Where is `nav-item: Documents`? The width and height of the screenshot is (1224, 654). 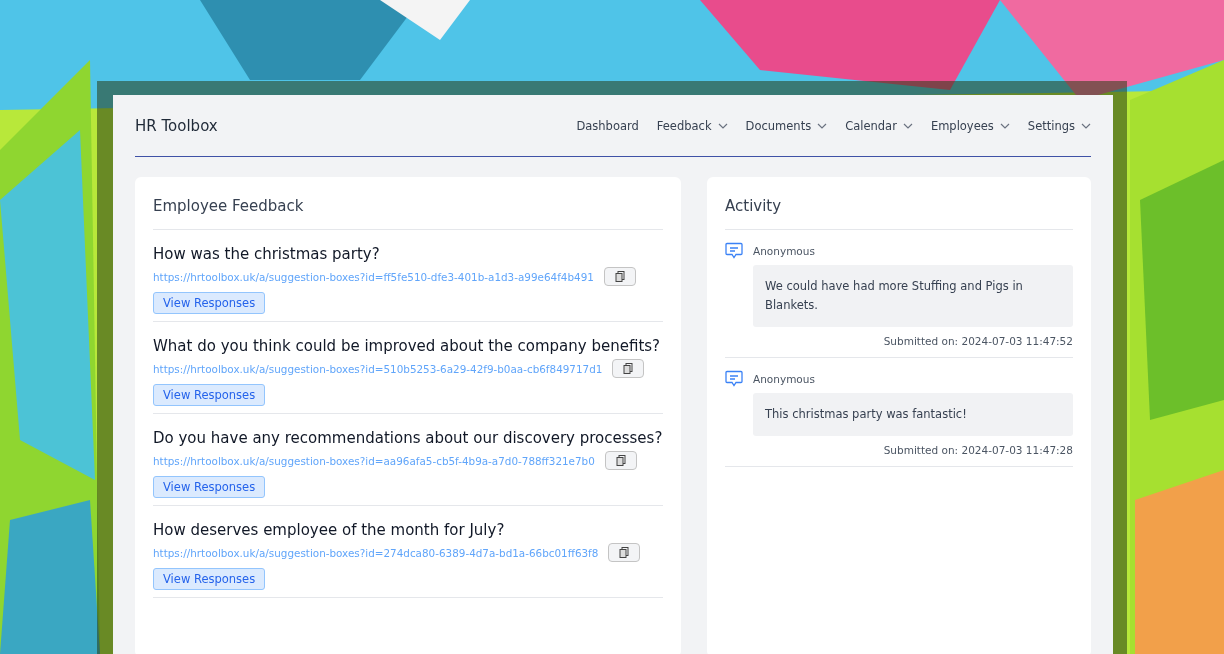
nav-item: Documents is located at coordinates (786, 125).